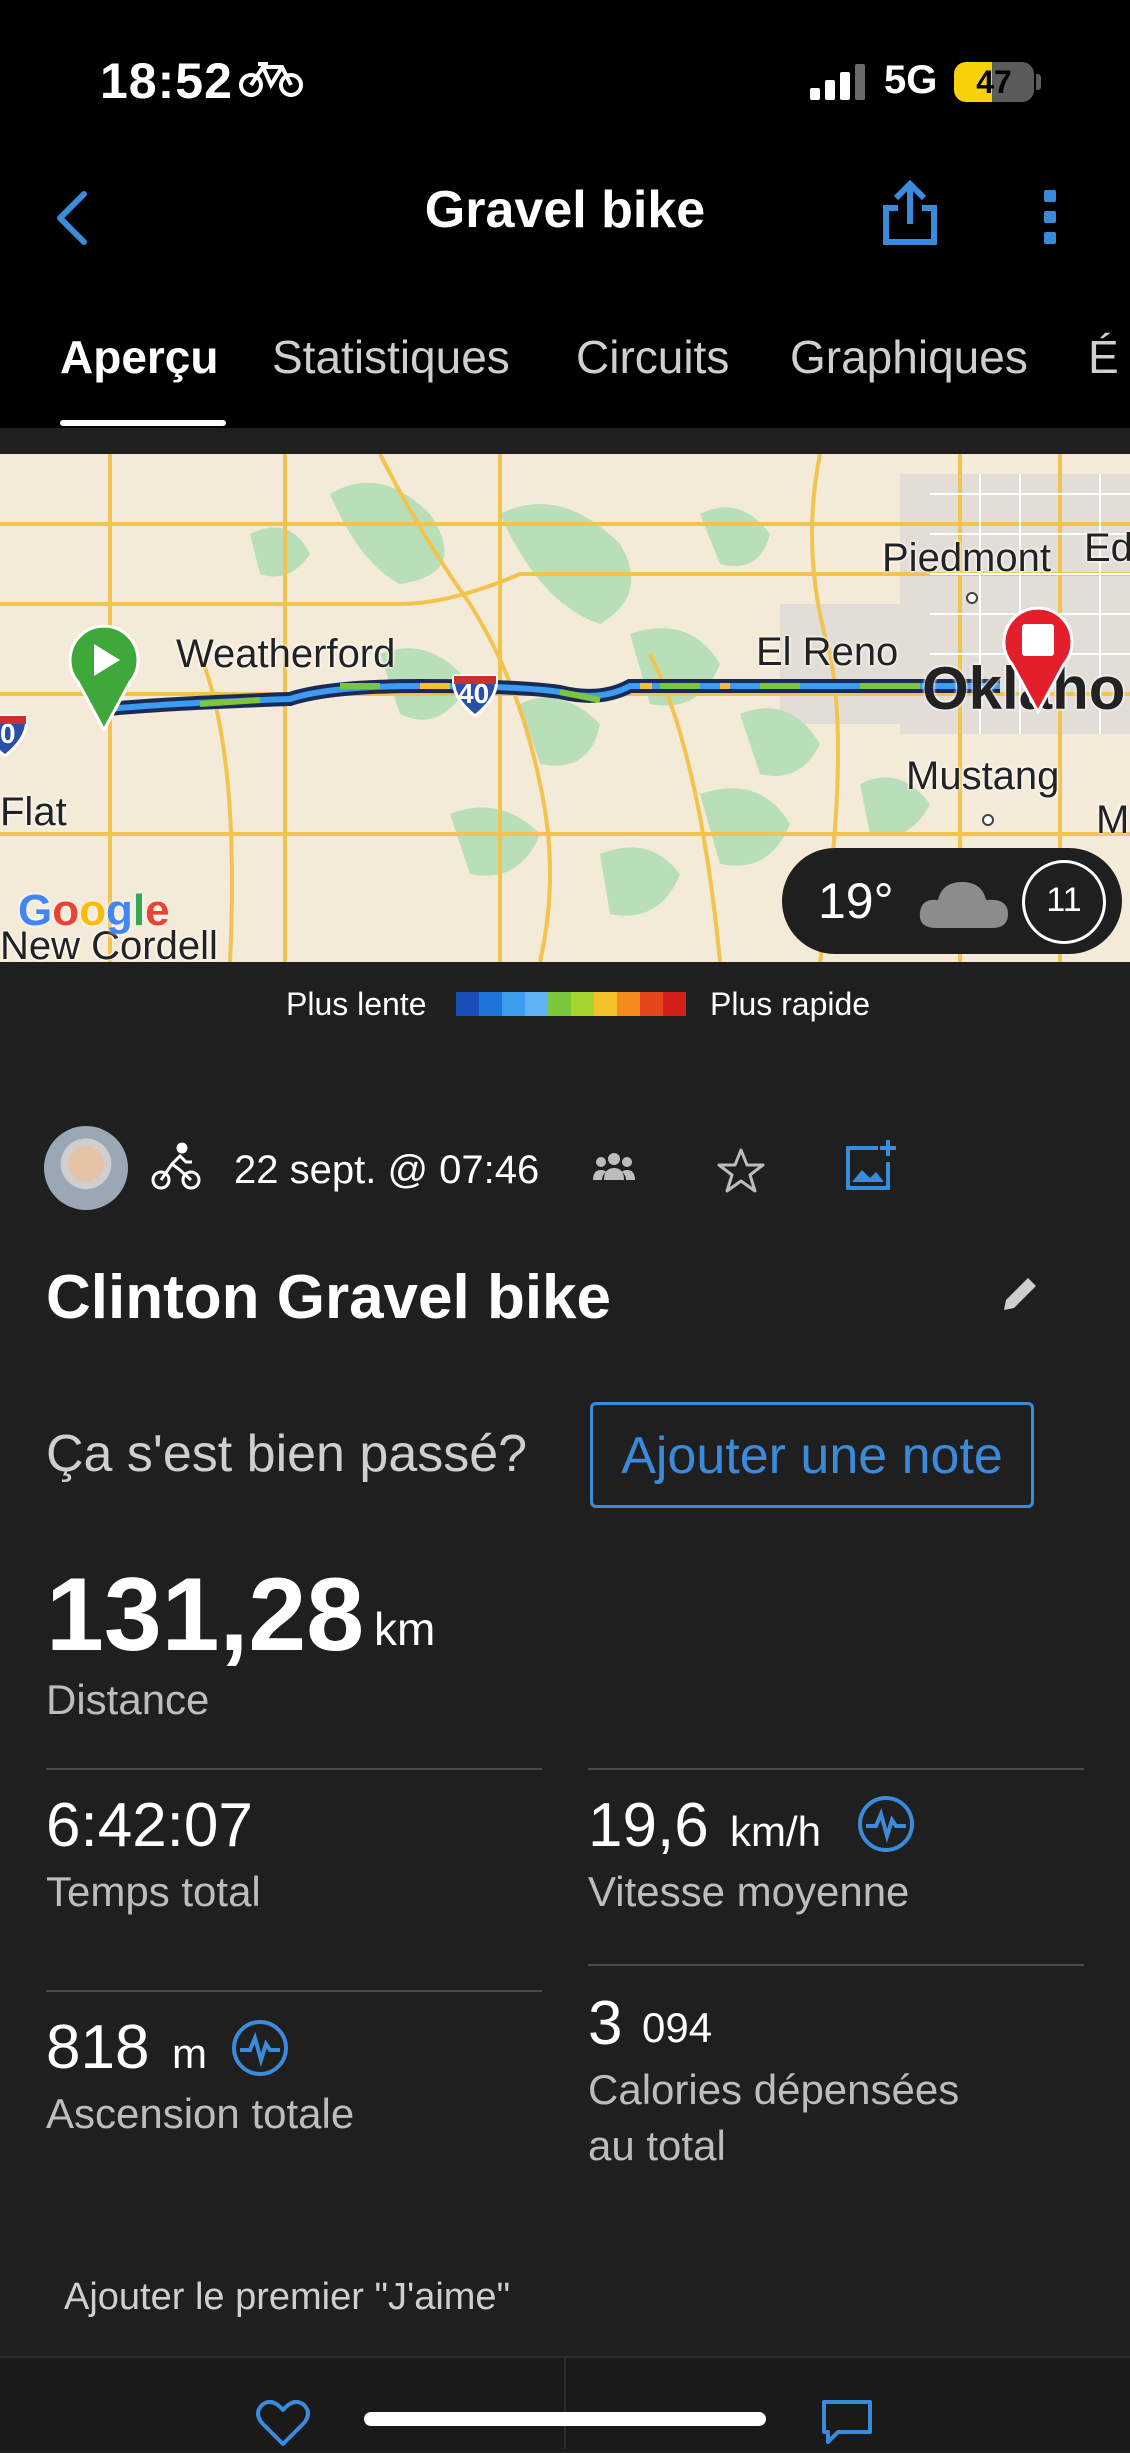  I want to click on avg-speed-unit: km/h, so click(776, 1831).